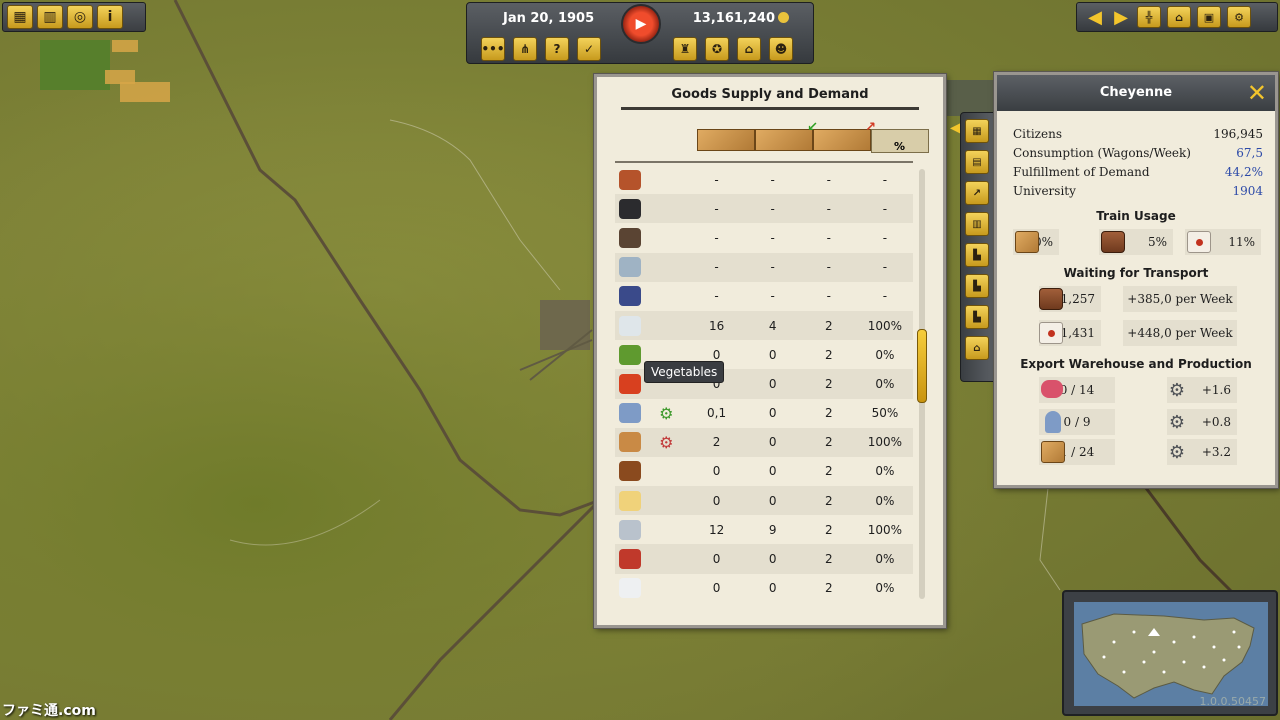 This screenshot has width=1280, height=720. I want to click on money-display: 13,161,240, so click(741, 18).